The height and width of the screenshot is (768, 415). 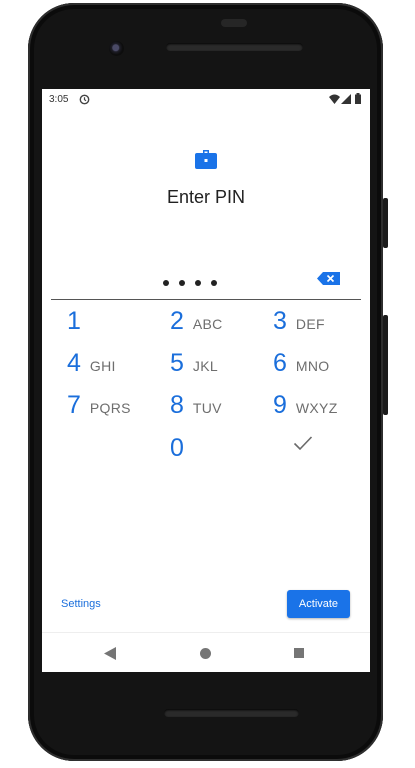 What do you see at coordinates (110, 653) in the screenshot?
I see `back-icon` at bounding box center [110, 653].